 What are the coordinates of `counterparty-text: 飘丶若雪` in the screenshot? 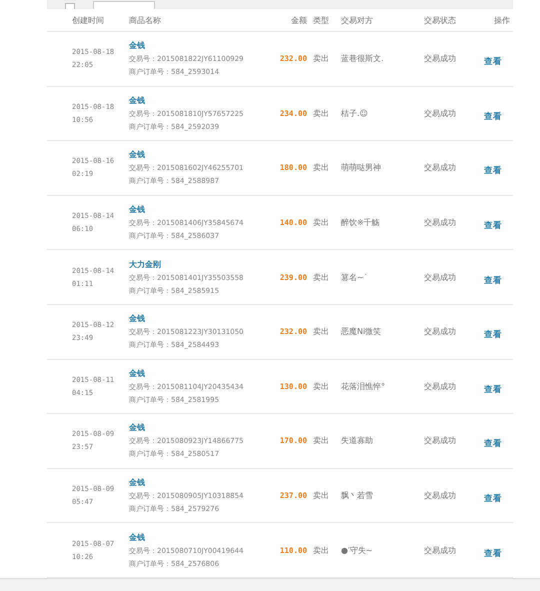 It's located at (357, 496).